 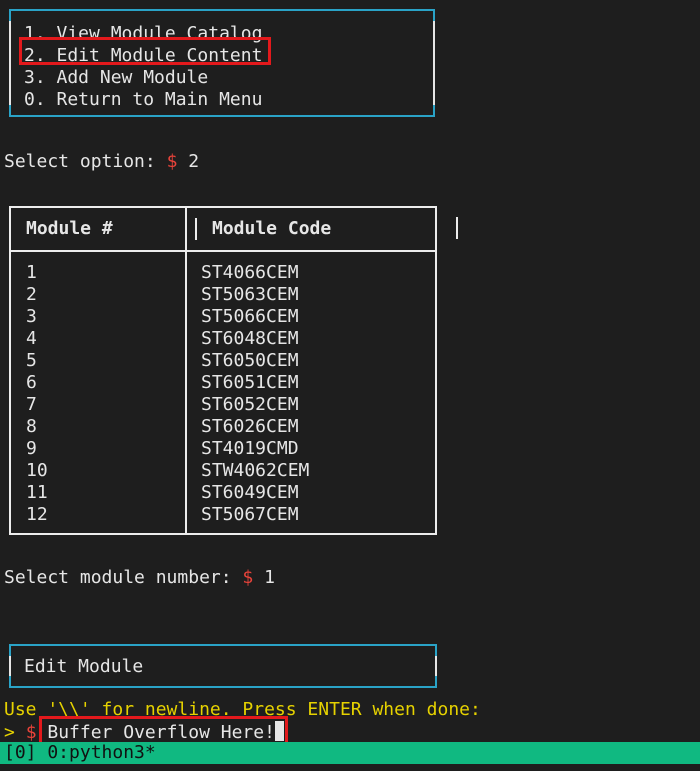 What do you see at coordinates (250, 492) in the screenshot?
I see `table-cell-module-code: ST6049CEM` at bounding box center [250, 492].